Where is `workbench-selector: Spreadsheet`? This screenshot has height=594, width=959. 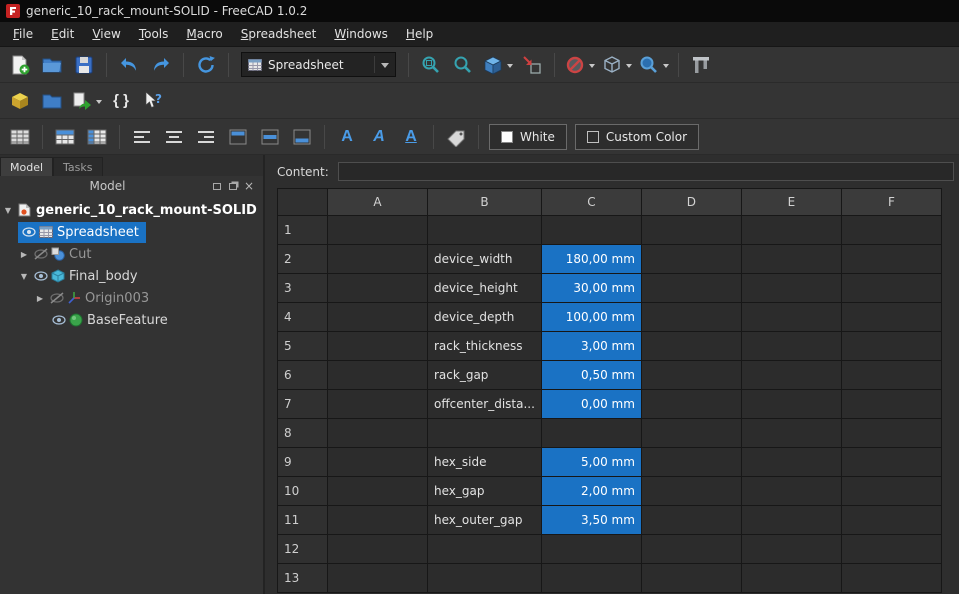
workbench-selector: Spreadsheet is located at coordinates (318, 64).